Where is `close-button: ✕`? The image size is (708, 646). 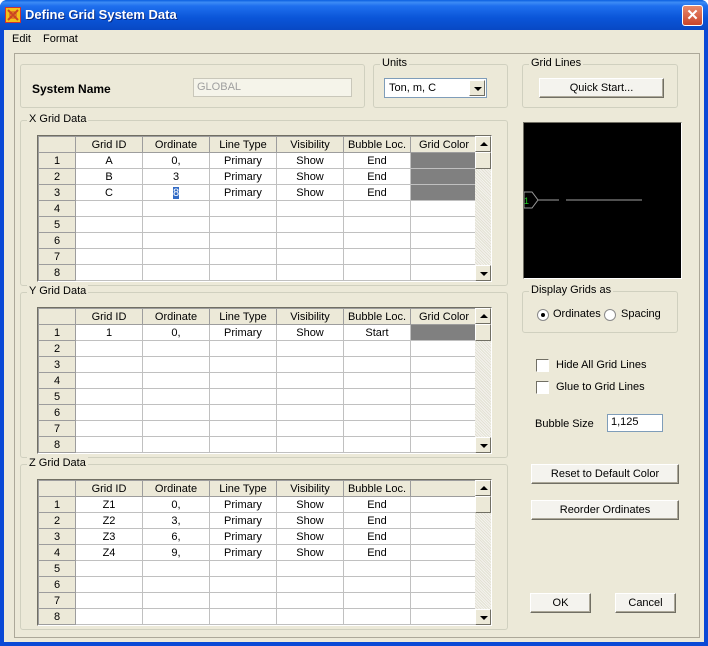
close-button: ✕ is located at coordinates (692, 15).